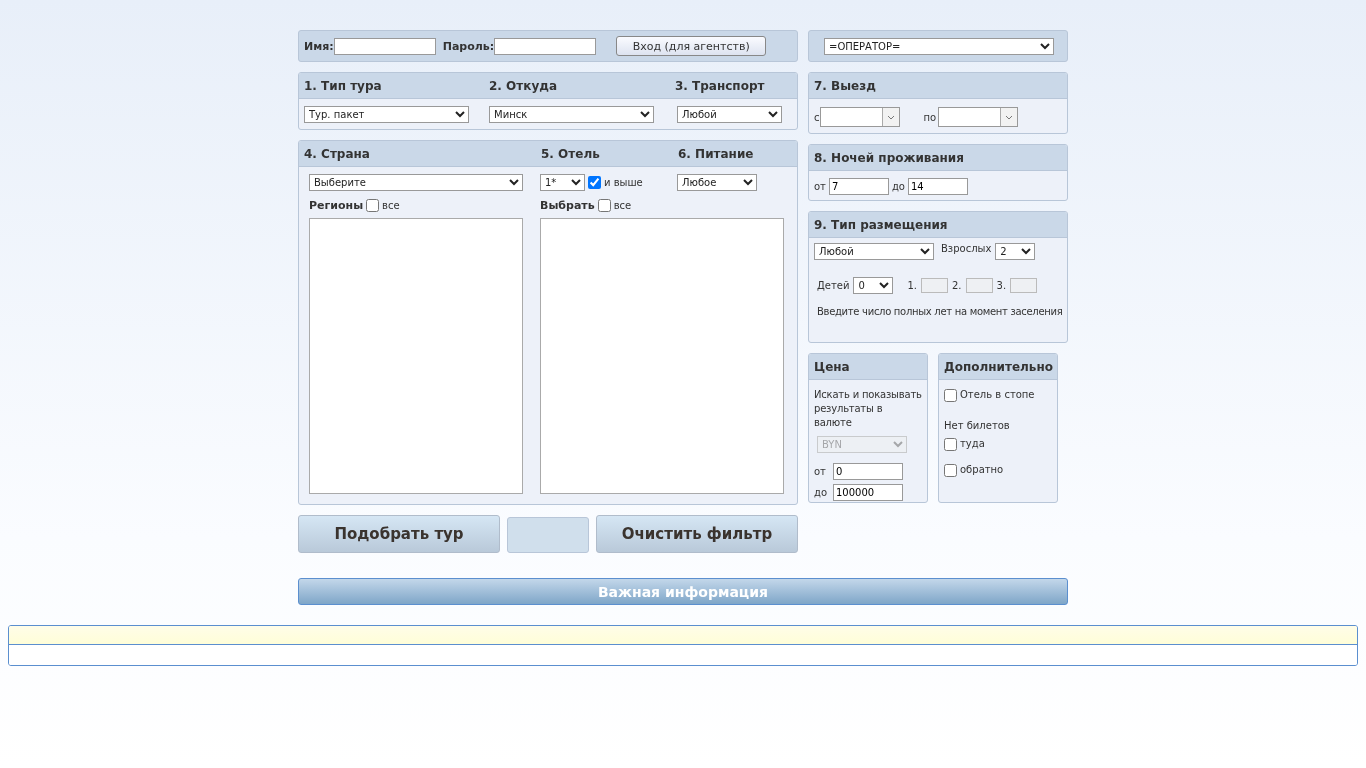 This screenshot has height=768, width=1366. I want to click on clear-button: Очистить фильтр, so click(697, 534).